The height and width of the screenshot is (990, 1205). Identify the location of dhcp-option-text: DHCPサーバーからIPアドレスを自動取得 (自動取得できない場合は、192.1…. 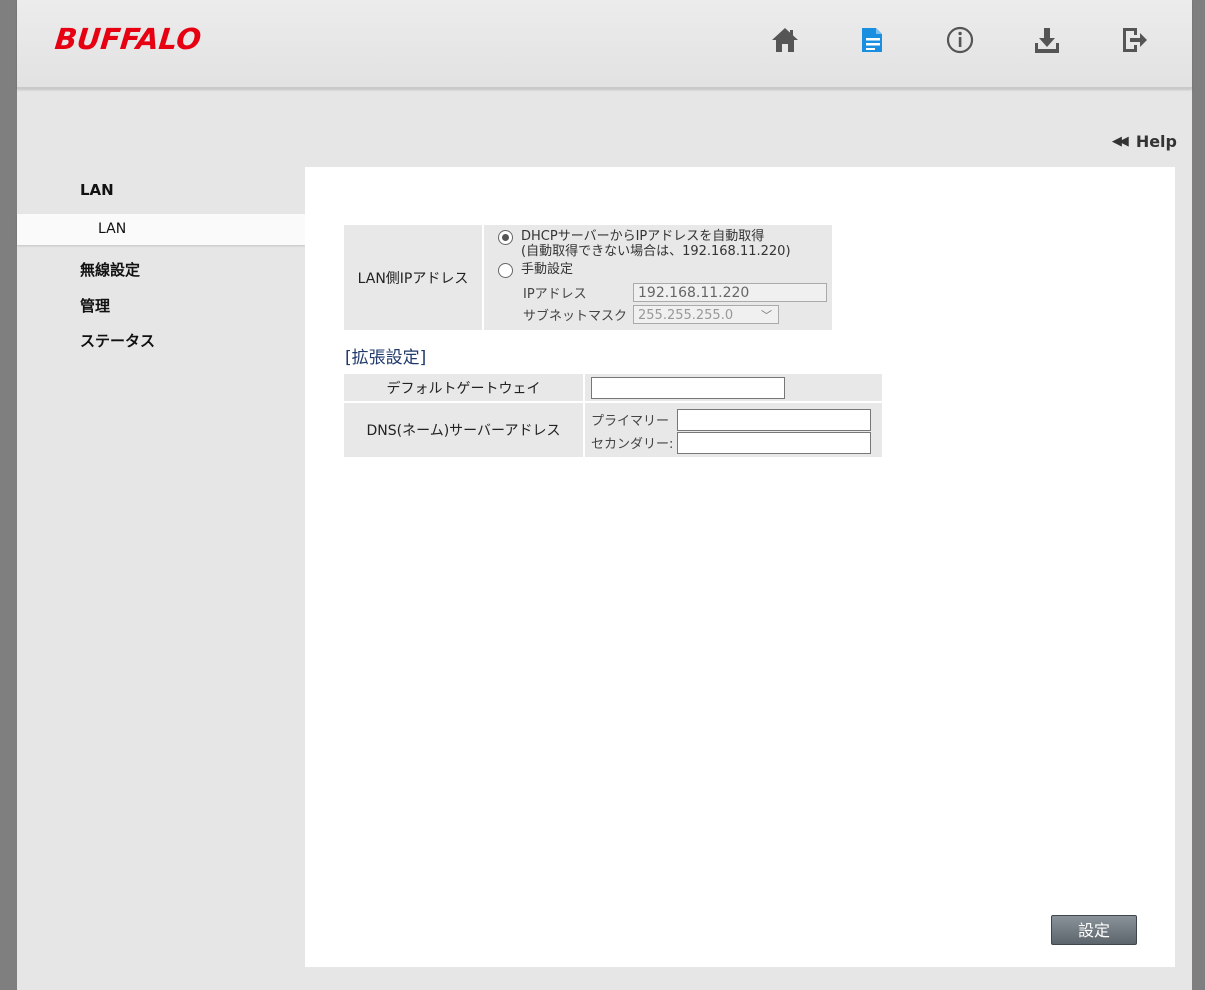
(656, 244).